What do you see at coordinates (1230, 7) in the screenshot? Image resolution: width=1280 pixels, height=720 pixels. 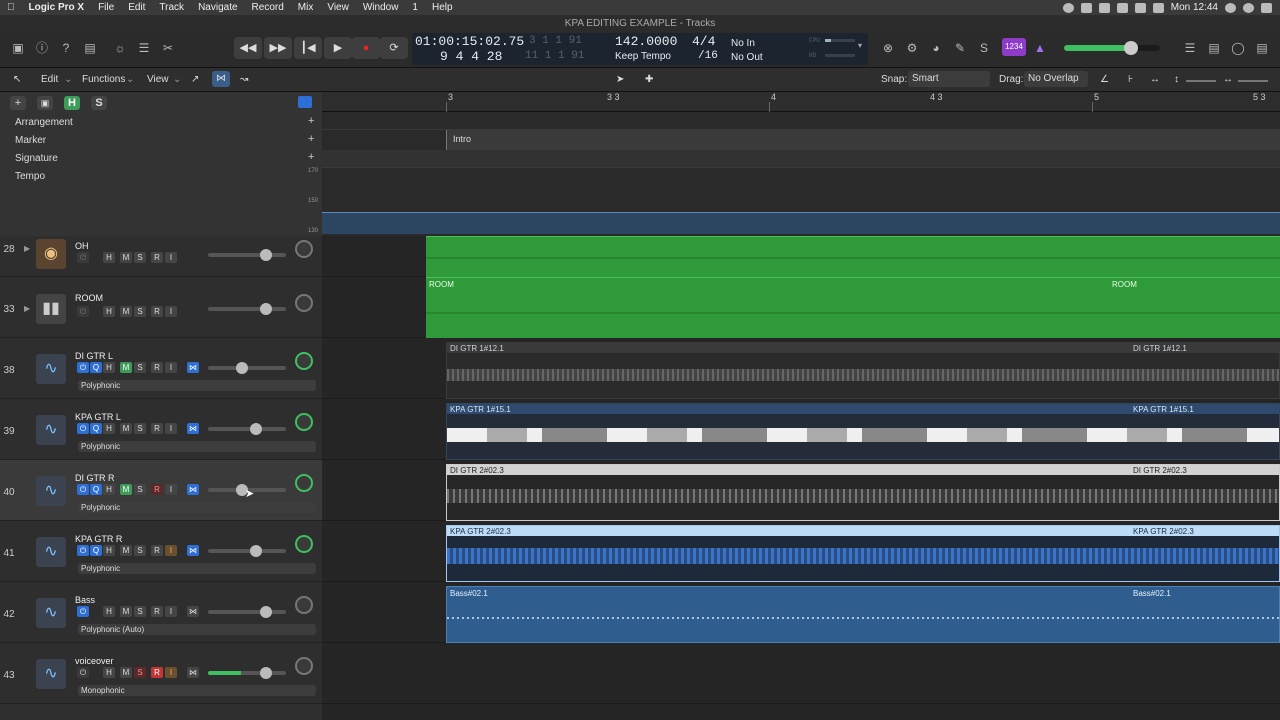 I see `search-icon` at bounding box center [1230, 7].